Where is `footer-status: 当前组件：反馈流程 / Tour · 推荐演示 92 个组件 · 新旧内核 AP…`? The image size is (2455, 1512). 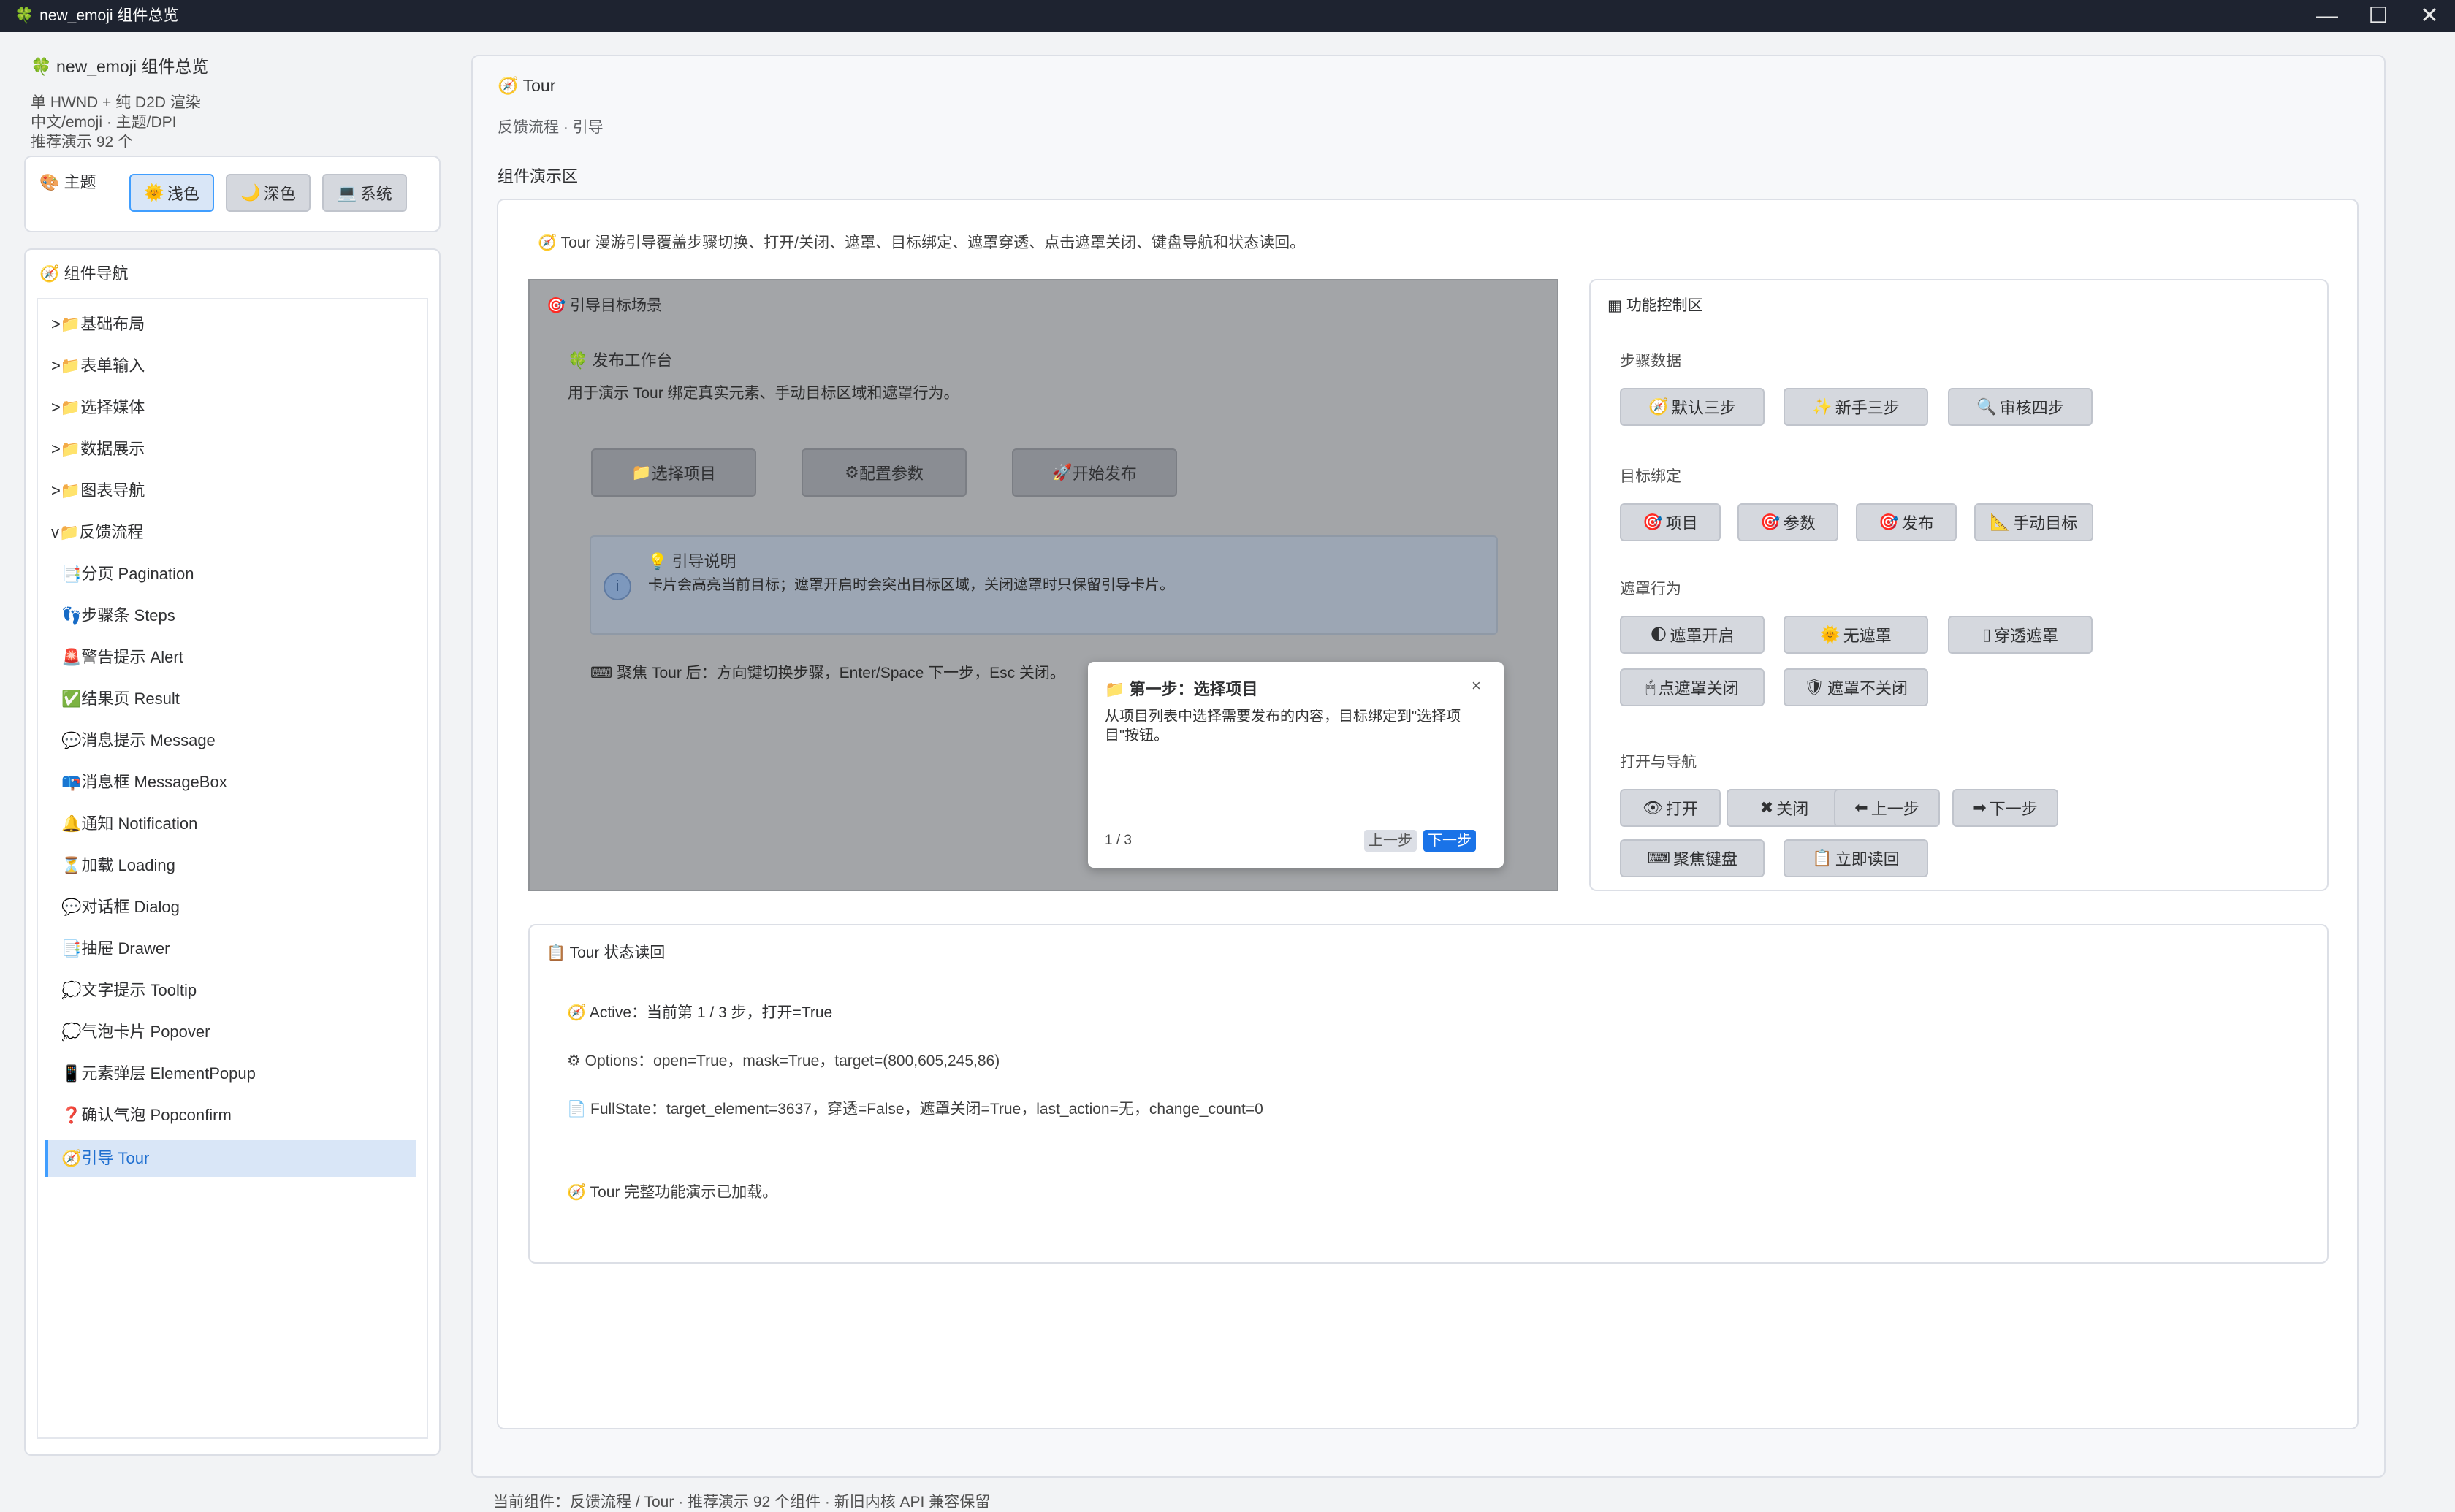 footer-status: 当前组件：反馈流程 / Tour · 推荐演示 92 个组件 · 新旧内核 AP… is located at coordinates (742, 1502).